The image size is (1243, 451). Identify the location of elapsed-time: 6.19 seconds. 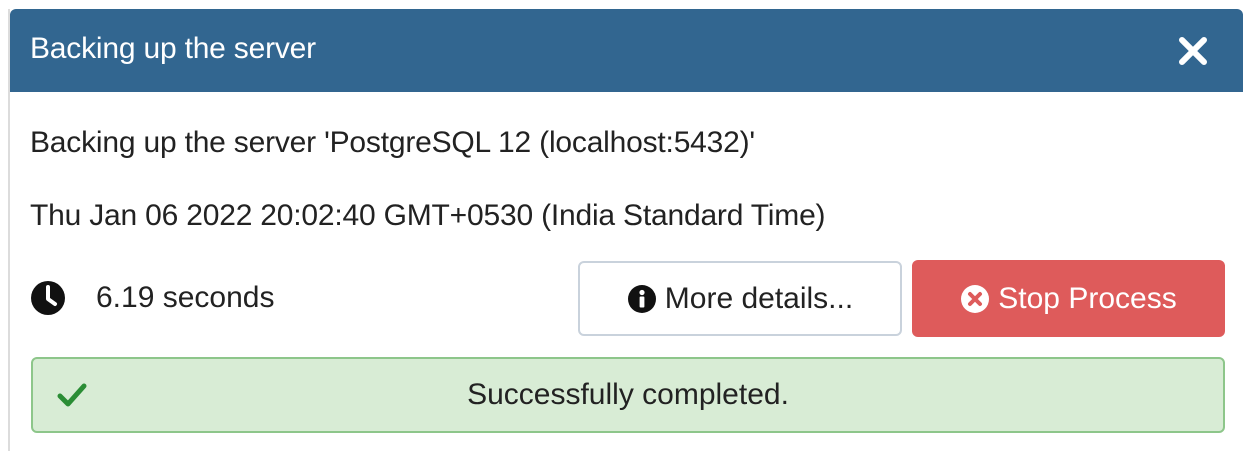
(185, 297).